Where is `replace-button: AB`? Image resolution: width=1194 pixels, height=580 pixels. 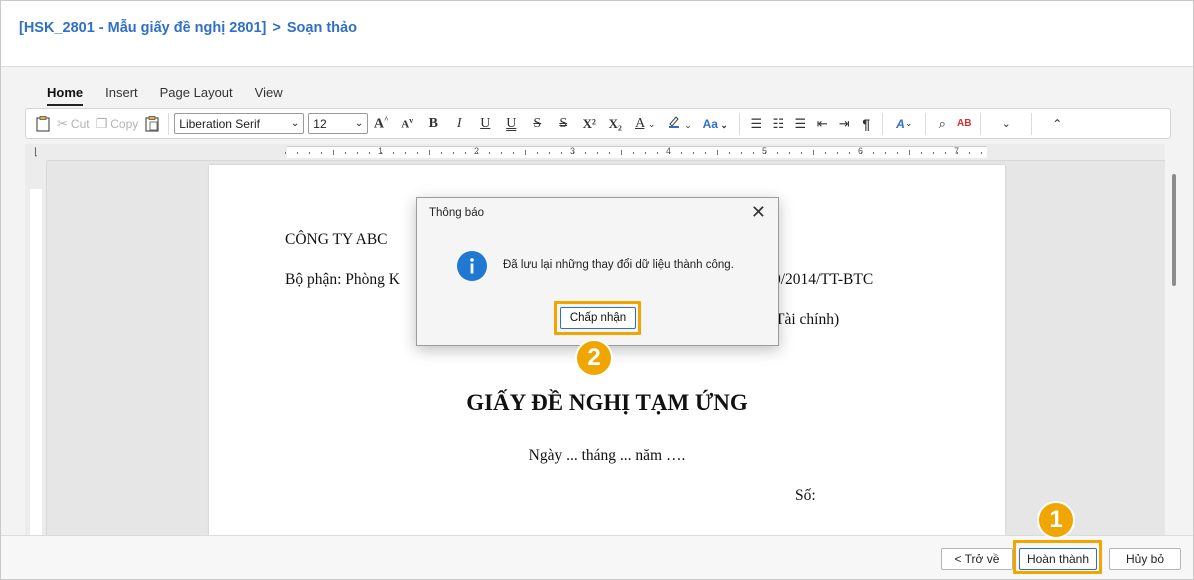
replace-button: AB is located at coordinates (964, 124).